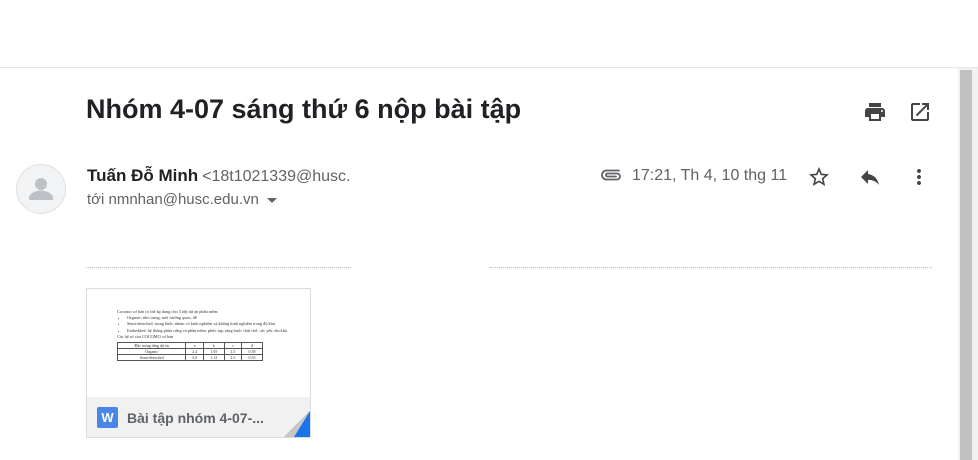  Describe the element at coordinates (919, 177) in the screenshot. I see `more-vert-icon` at that location.